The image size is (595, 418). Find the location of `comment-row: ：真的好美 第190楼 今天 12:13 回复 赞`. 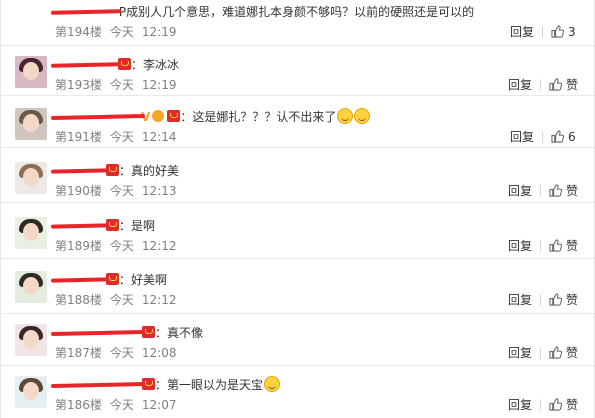

comment-row: ：真的好美 第190楼 今天 12:13 回复 赞 is located at coordinates (297, 175).